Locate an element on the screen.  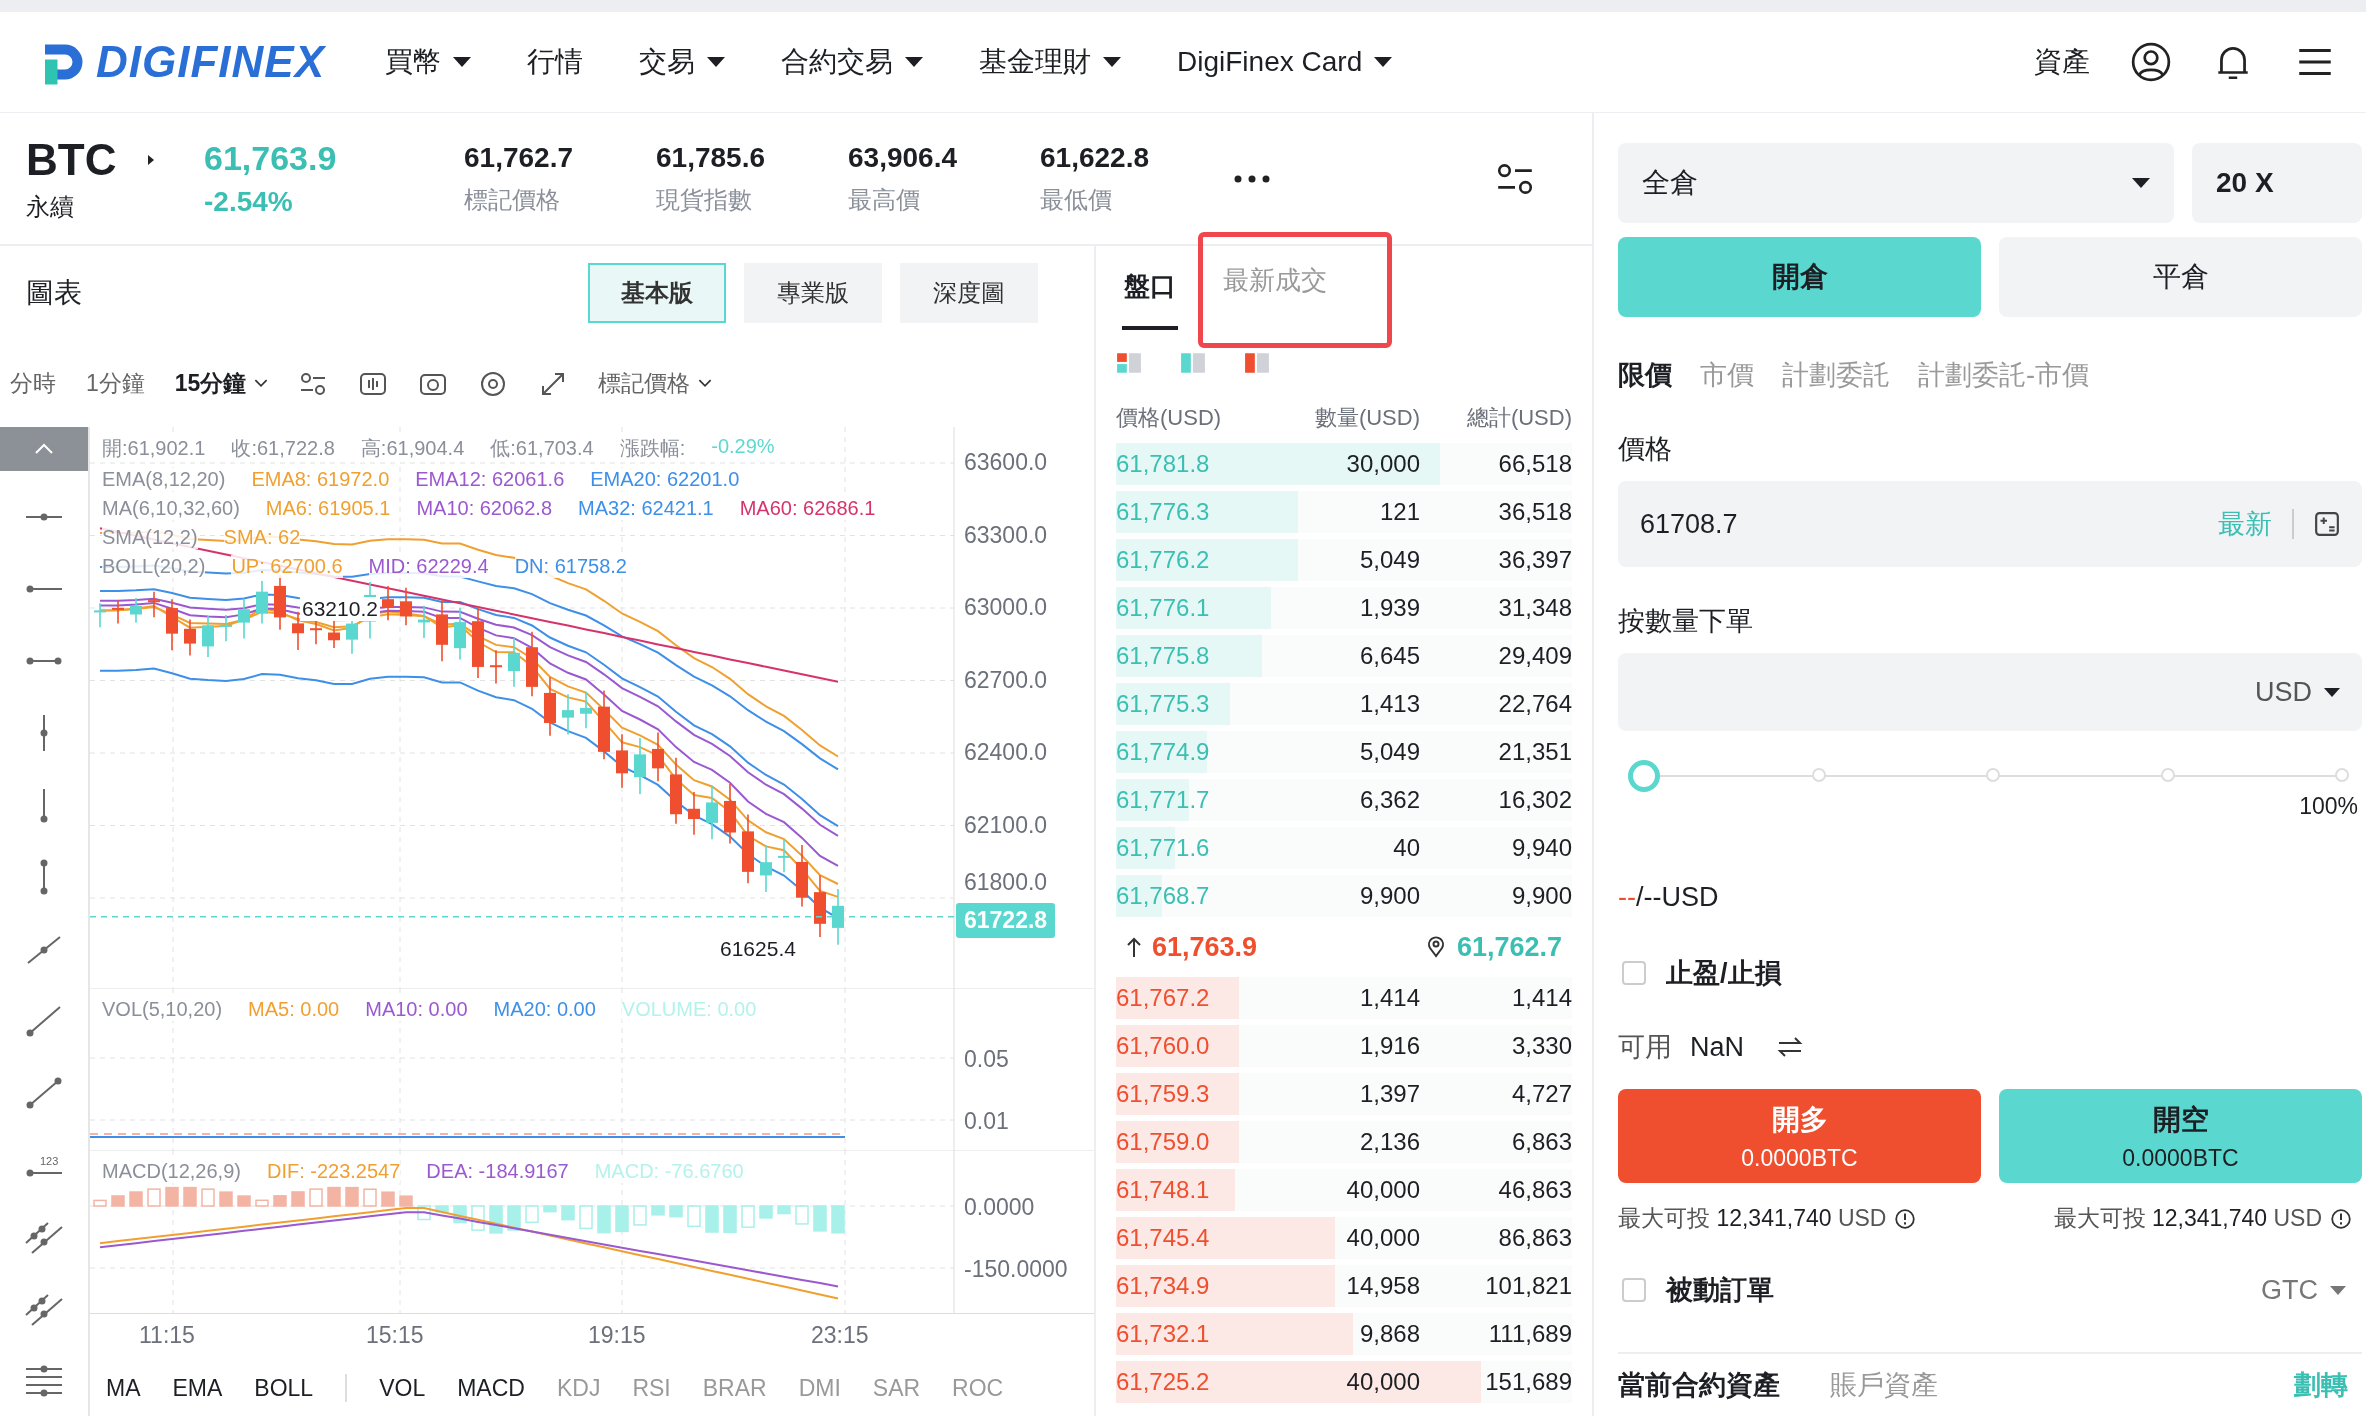
checkbox-label: 被動訂單 is located at coordinates (1720, 1290).